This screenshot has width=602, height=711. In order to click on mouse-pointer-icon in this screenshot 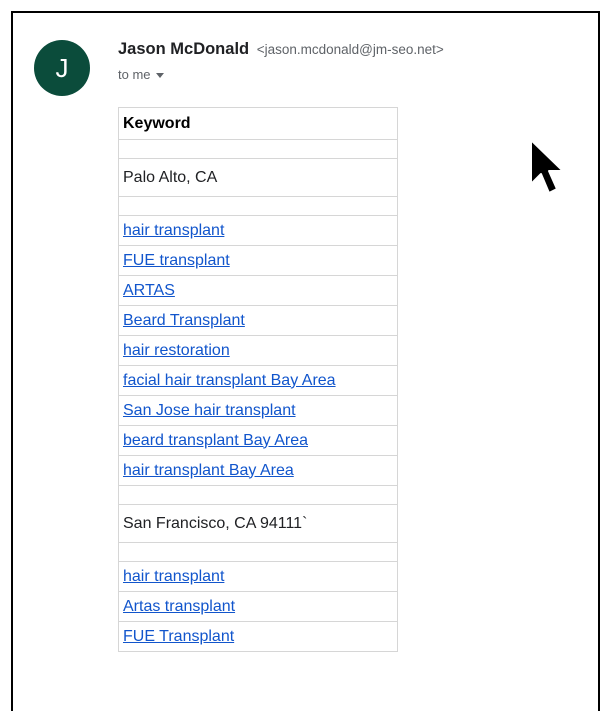, I will do `click(547, 166)`.